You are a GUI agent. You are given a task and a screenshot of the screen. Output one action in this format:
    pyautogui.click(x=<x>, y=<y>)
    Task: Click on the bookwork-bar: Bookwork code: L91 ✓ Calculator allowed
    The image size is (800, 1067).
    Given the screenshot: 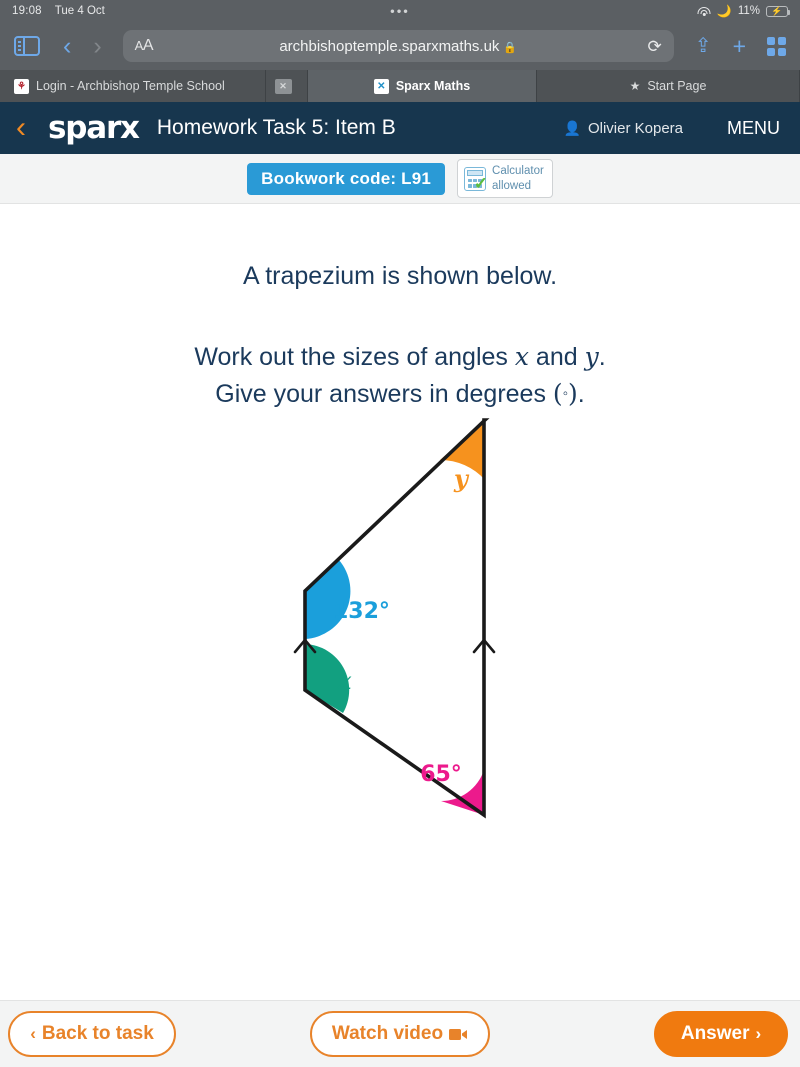 What is the action you would take?
    pyautogui.click(x=400, y=179)
    